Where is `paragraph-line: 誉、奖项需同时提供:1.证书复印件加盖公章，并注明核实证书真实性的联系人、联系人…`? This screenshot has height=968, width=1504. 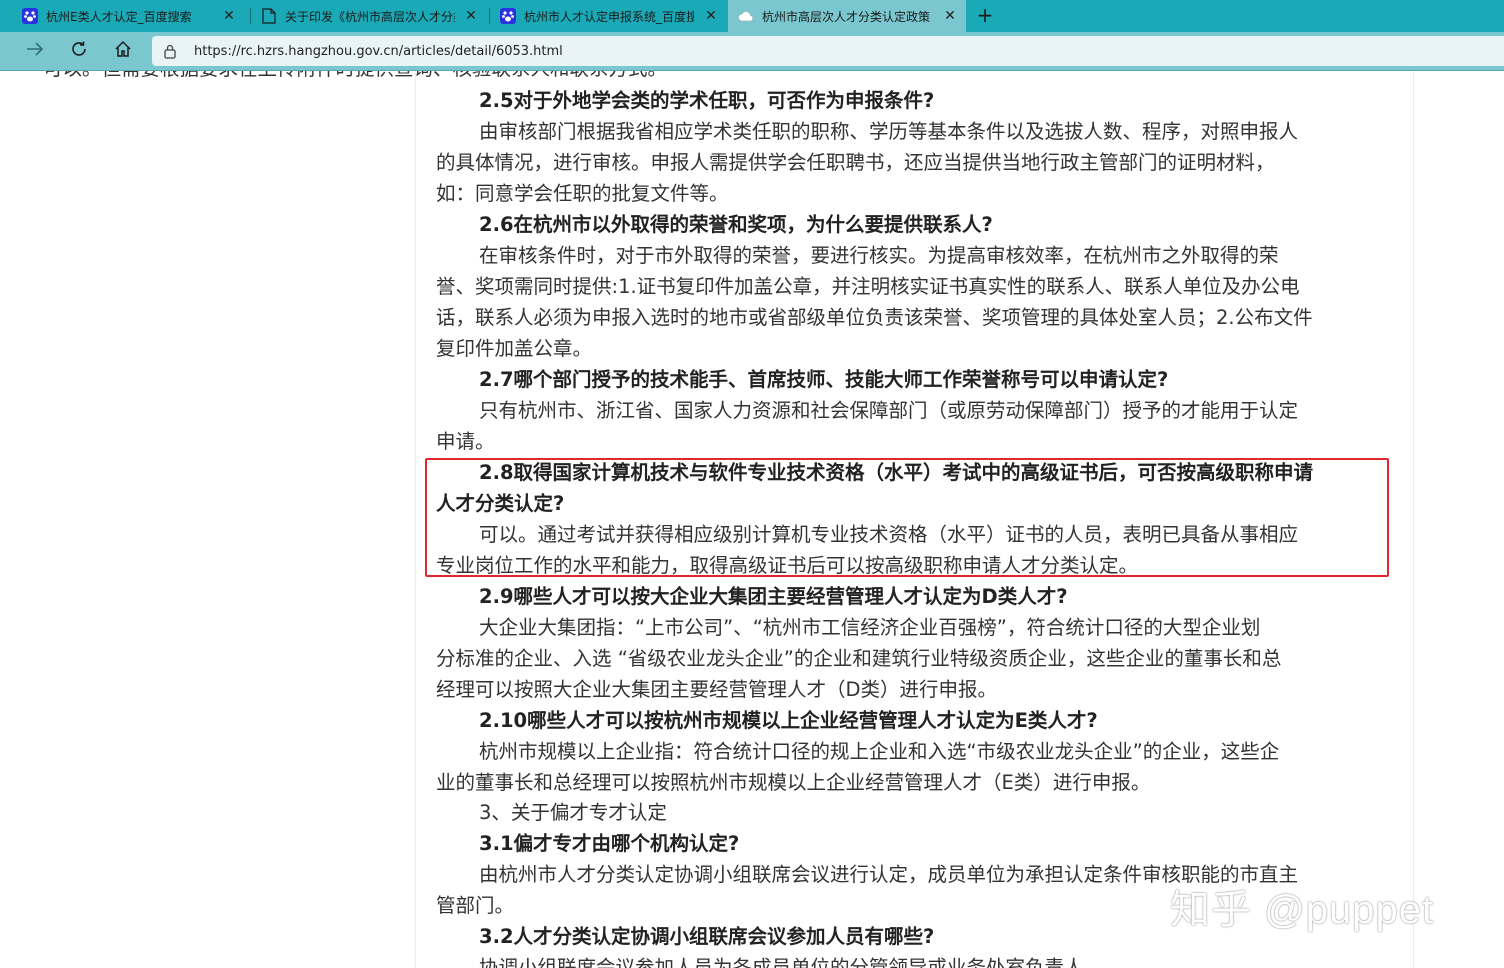 paragraph-line: 誉、奖项需同时提供:1.证书复印件加盖公章，并注明核实证书真实性的联系人、联系人… is located at coordinates (868, 286).